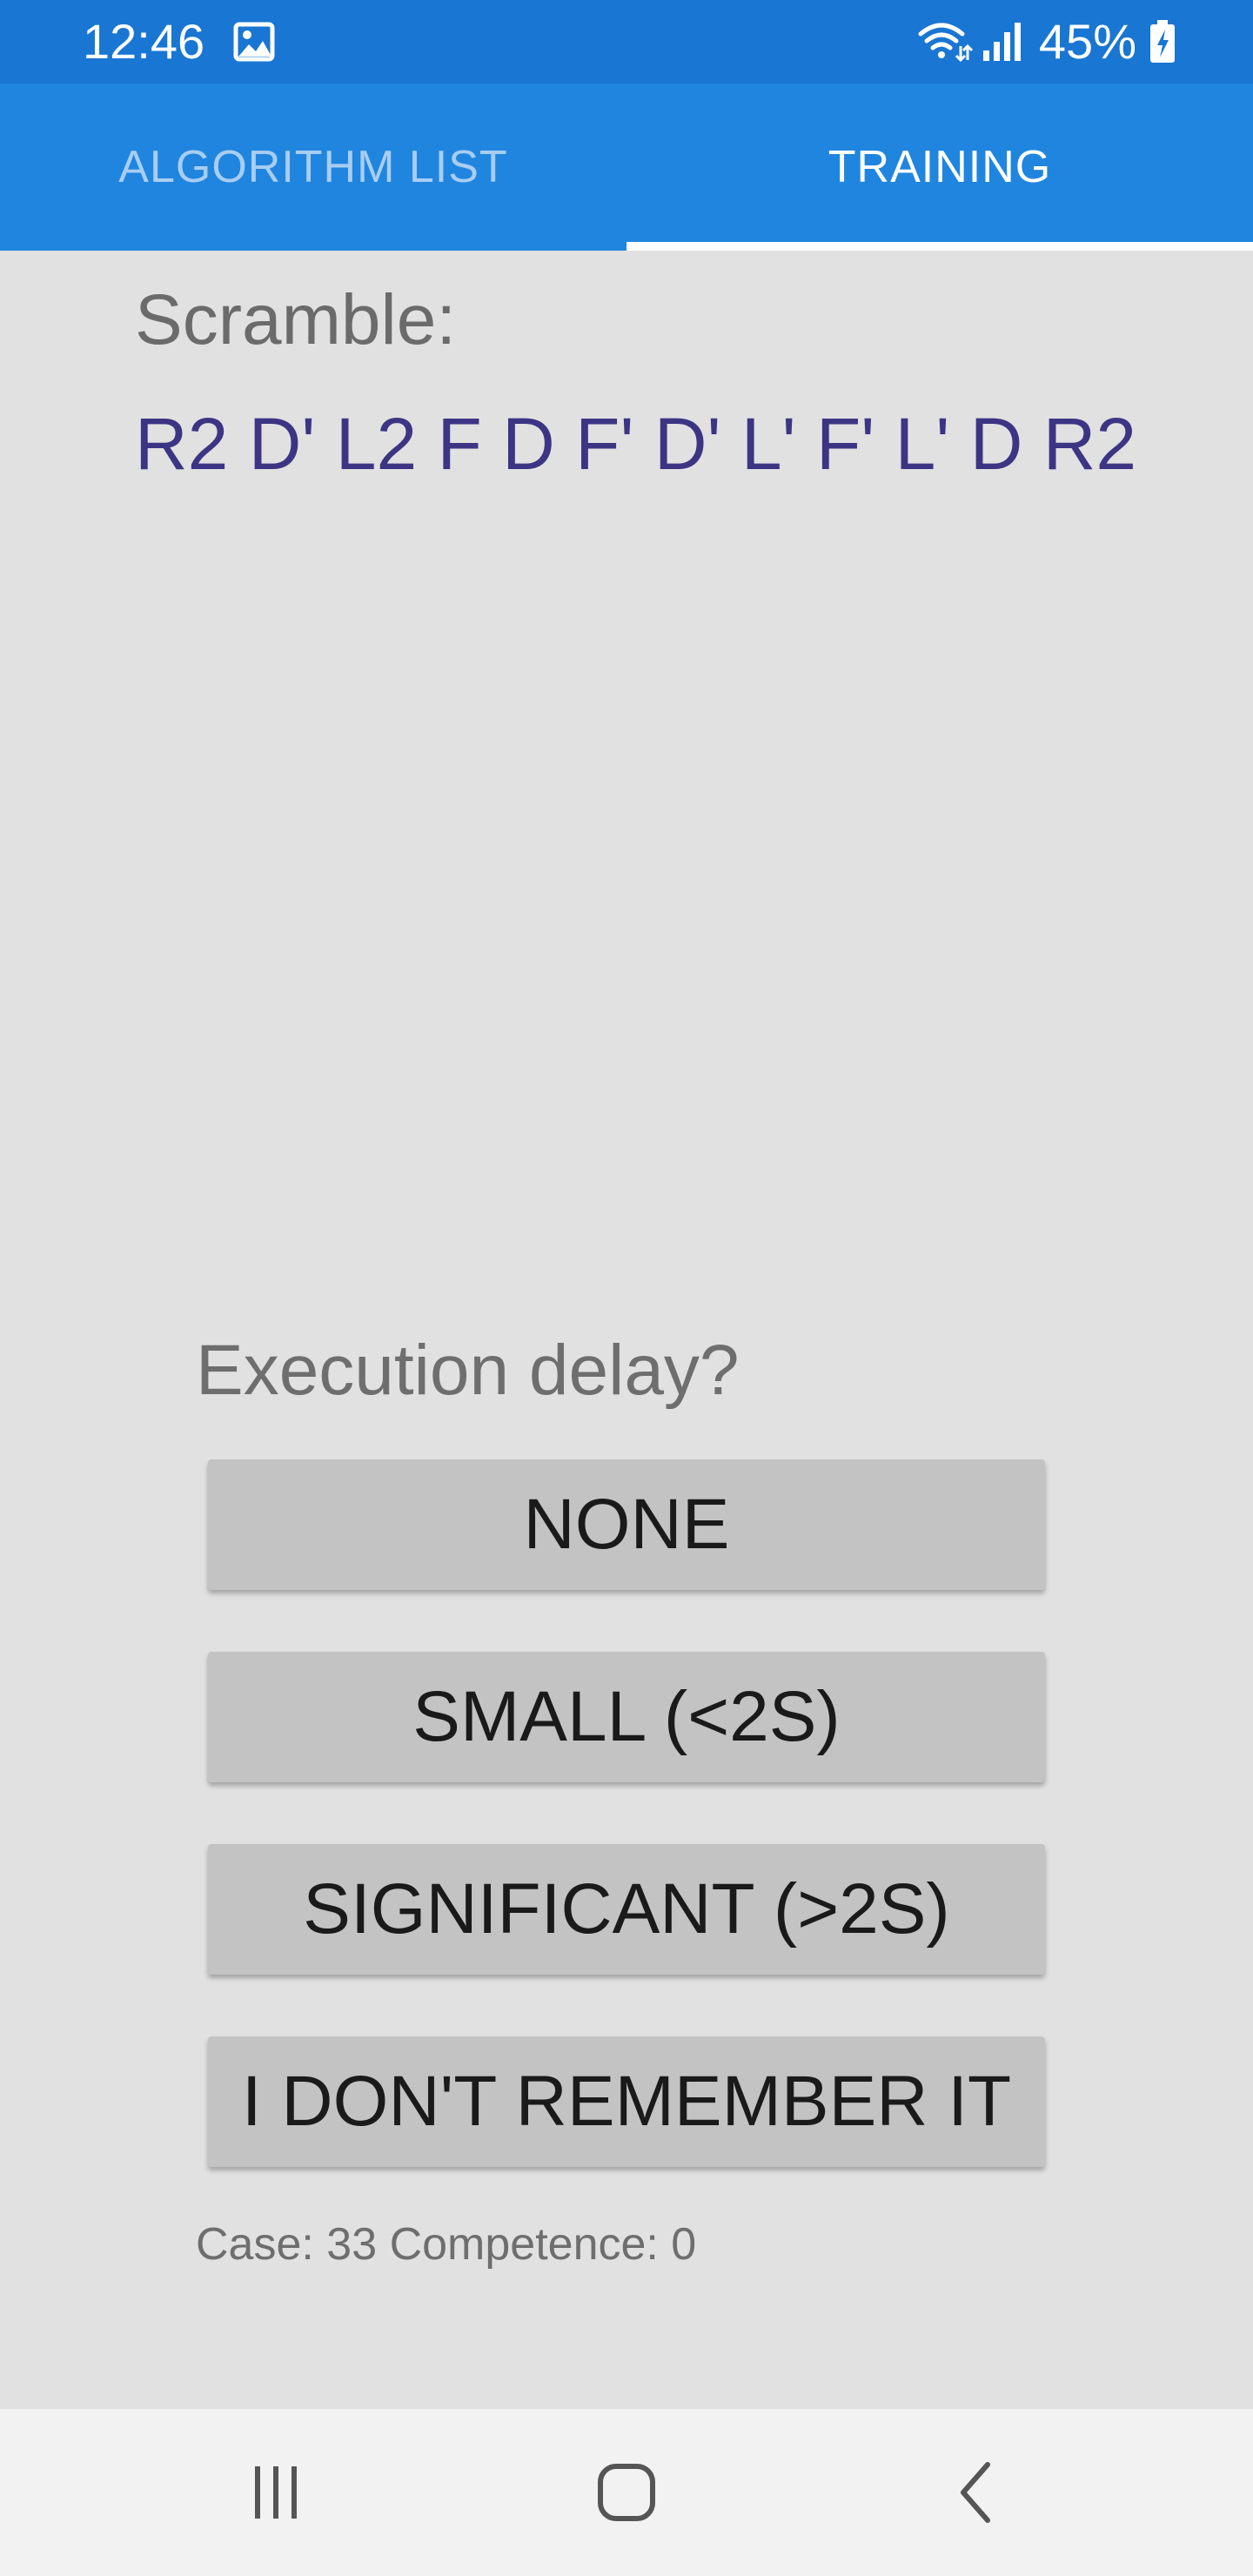  What do you see at coordinates (945, 43) in the screenshot?
I see `wifi-icon` at bounding box center [945, 43].